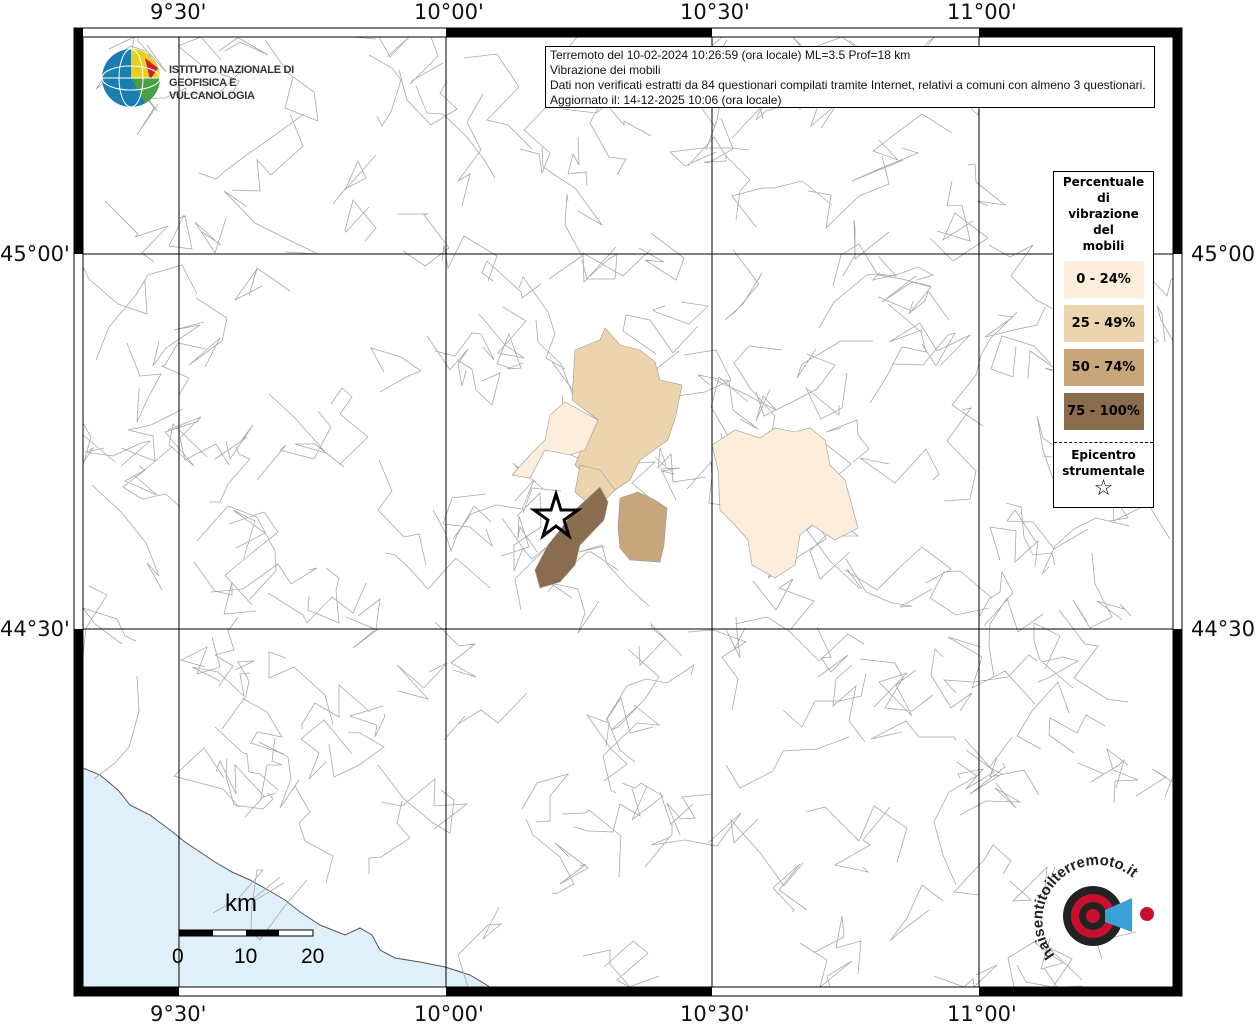 The height and width of the screenshot is (1026, 1256). Describe the element at coordinates (1103, 442) in the screenshot. I see `legend-divider` at that location.